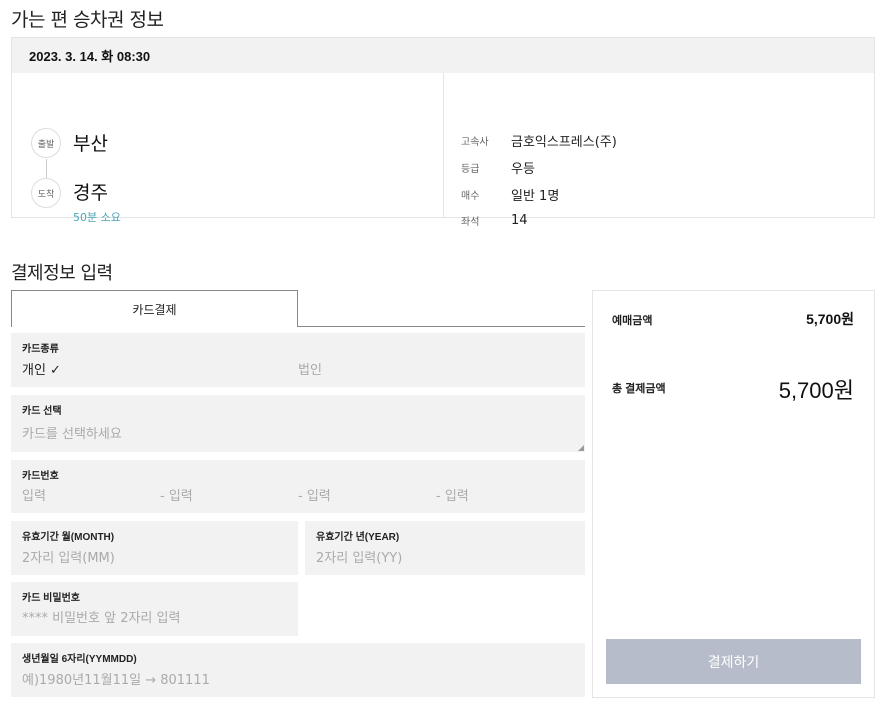 The height and width of the screenshot is (706, 885). Describe the element at coordinates (358, 537) in the screenshot. I see `expiry-year-label: 유효기간 년(YEAR)` at that location.